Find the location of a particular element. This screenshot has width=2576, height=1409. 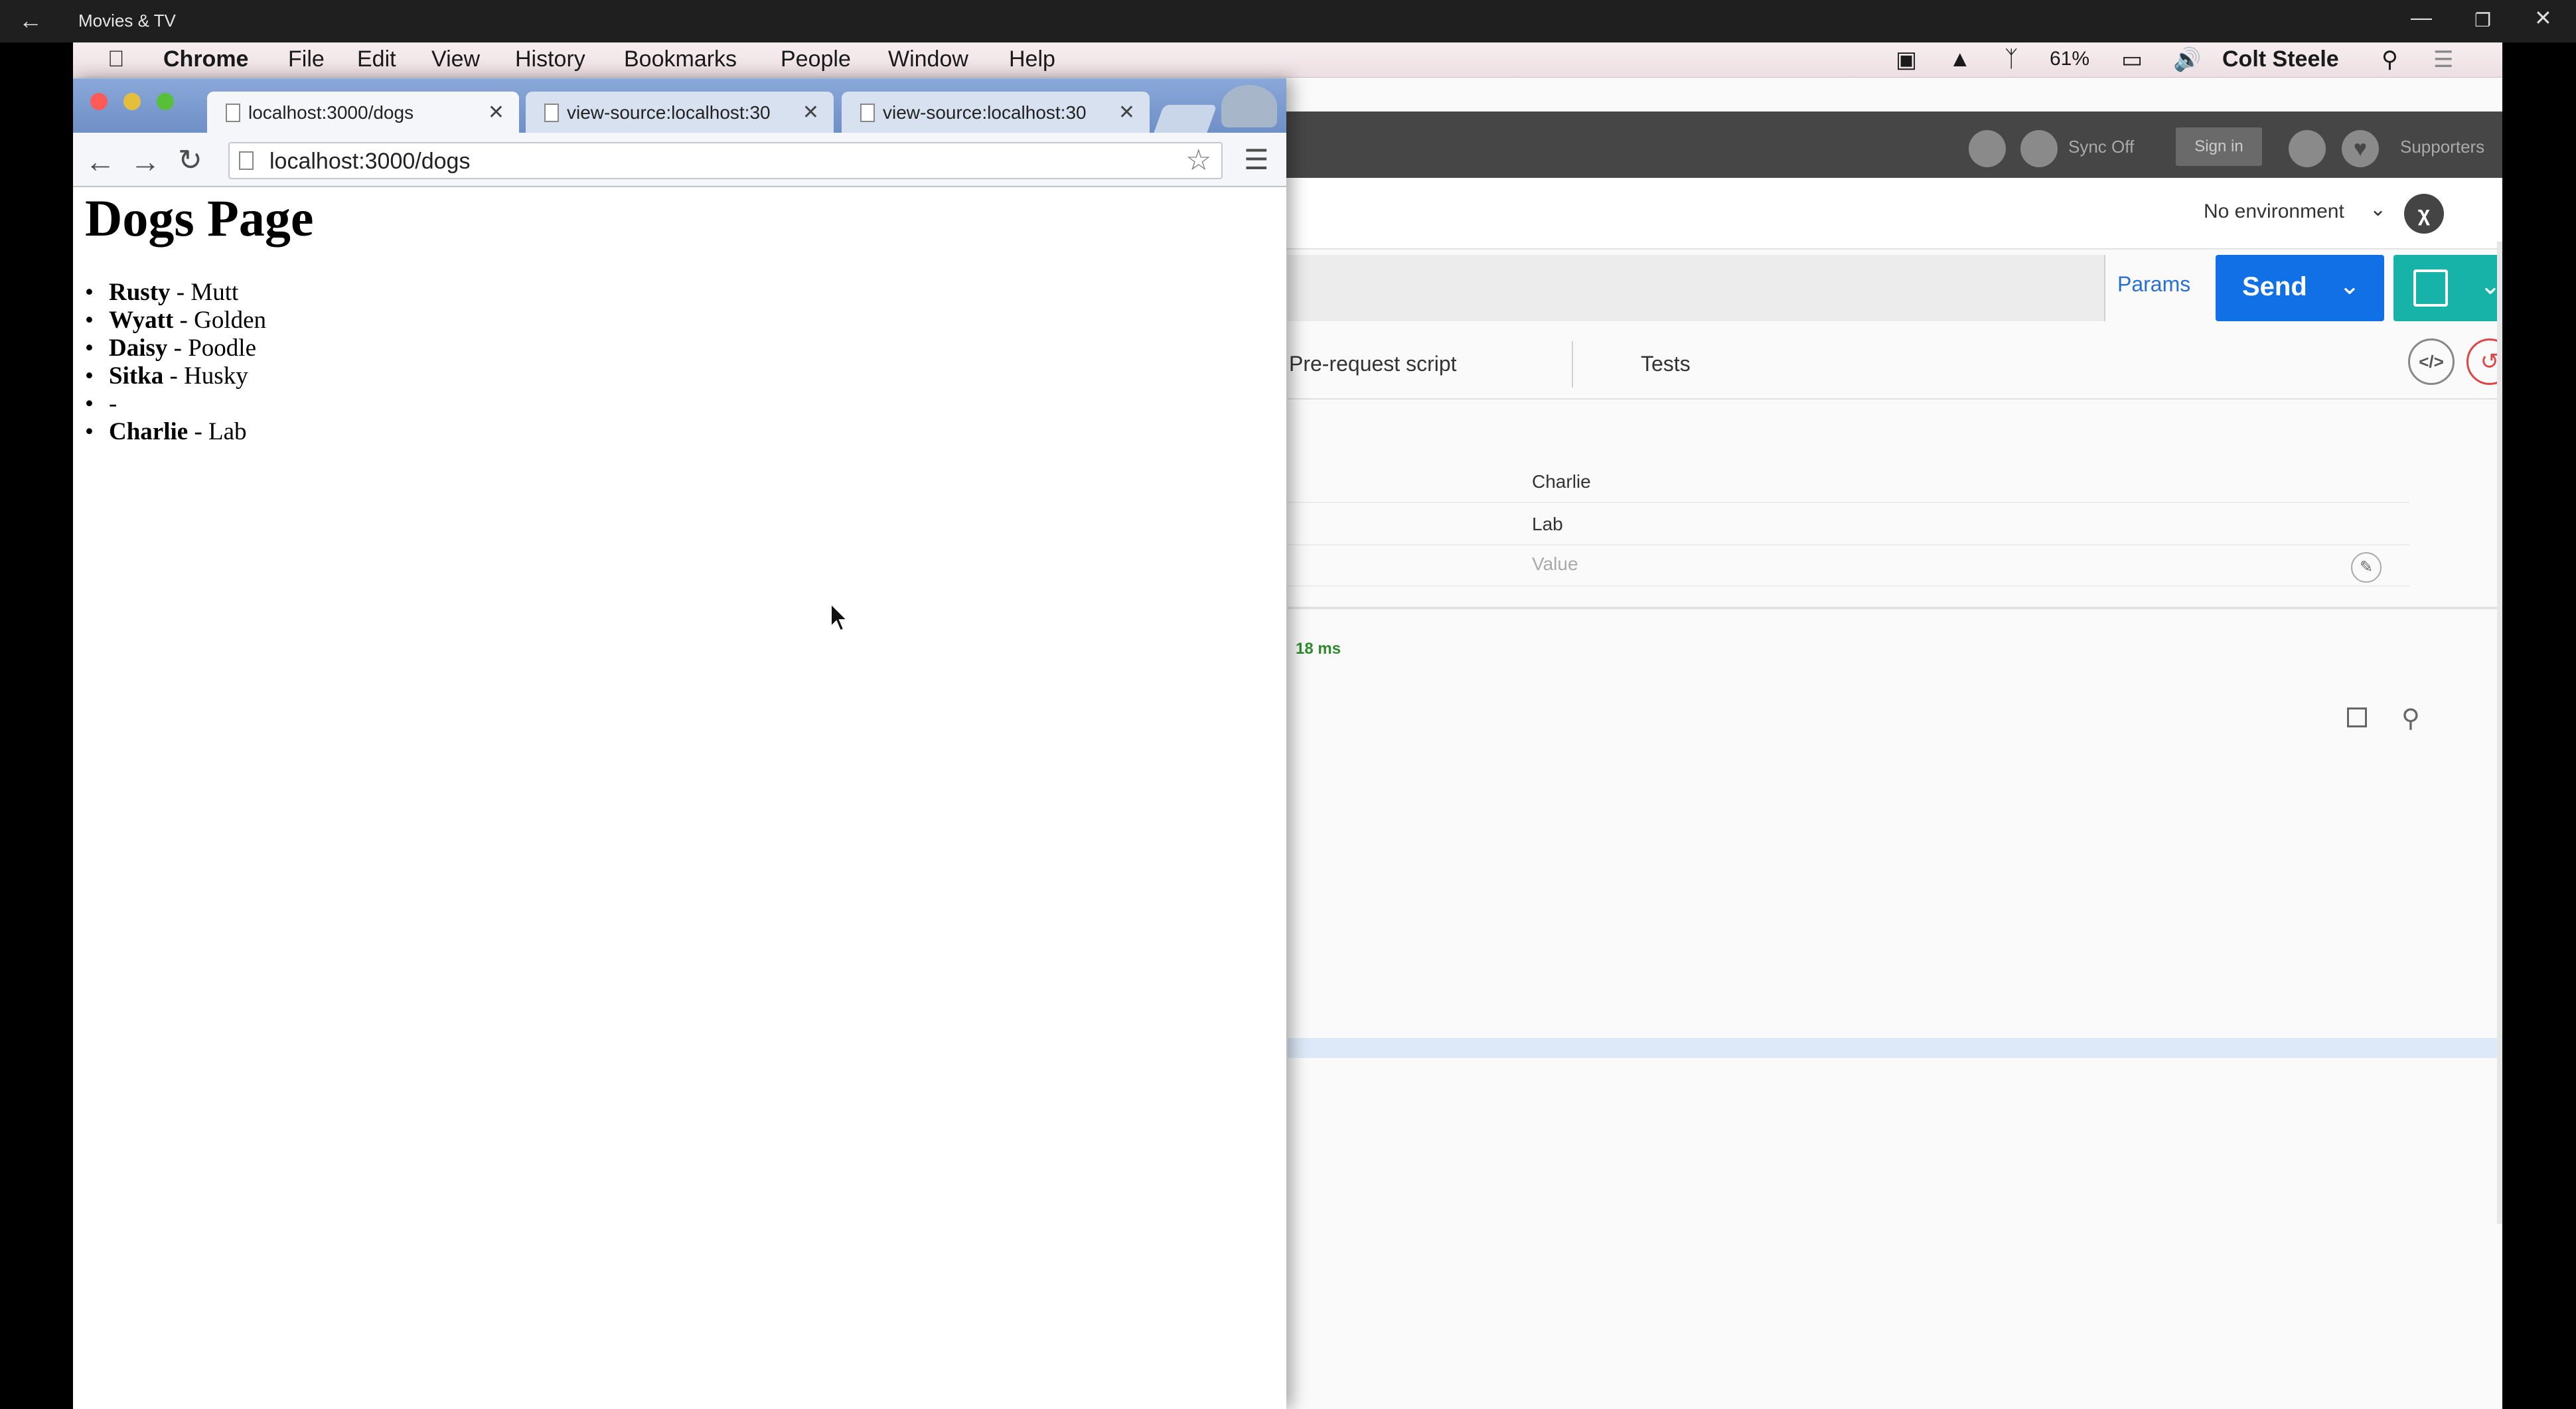

back-icon: ← is located at coordinates (100, 161).